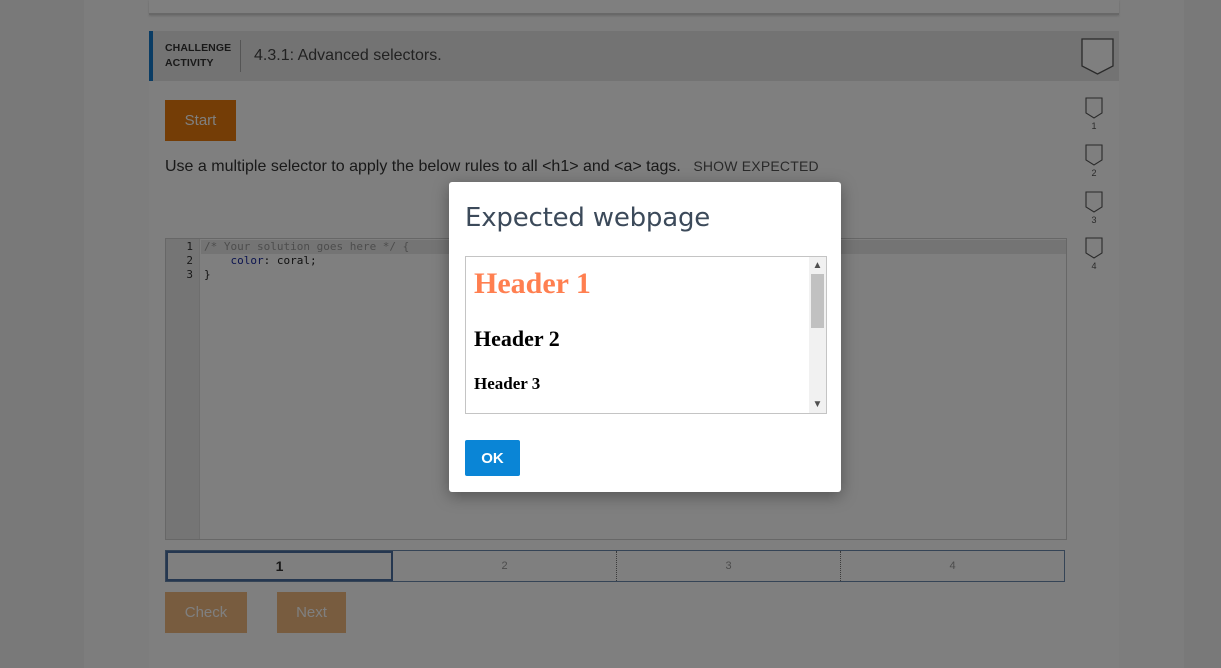 The image size is (1221, 668). What do you see at coordinates (532, 283) in the screenshot?
I see `preview-header-1: Header 1` at bounding box center [532, 283].